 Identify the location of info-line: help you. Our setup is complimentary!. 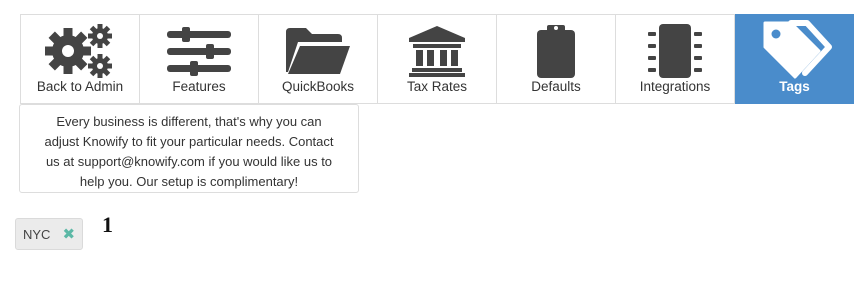
(189, 181).